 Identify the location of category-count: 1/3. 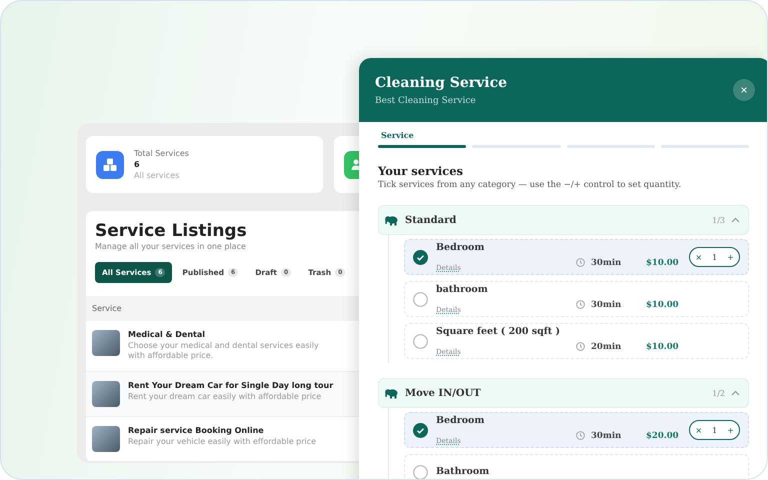
(718, 220).